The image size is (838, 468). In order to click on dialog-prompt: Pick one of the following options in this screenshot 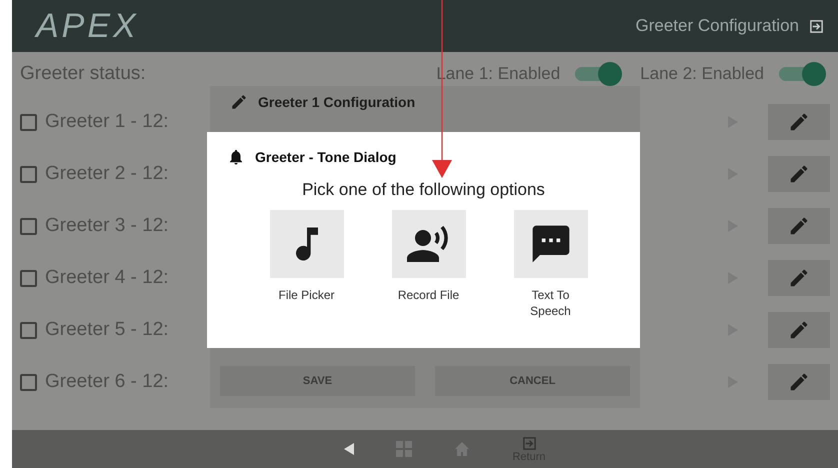, I will do `click(423, 190)`.